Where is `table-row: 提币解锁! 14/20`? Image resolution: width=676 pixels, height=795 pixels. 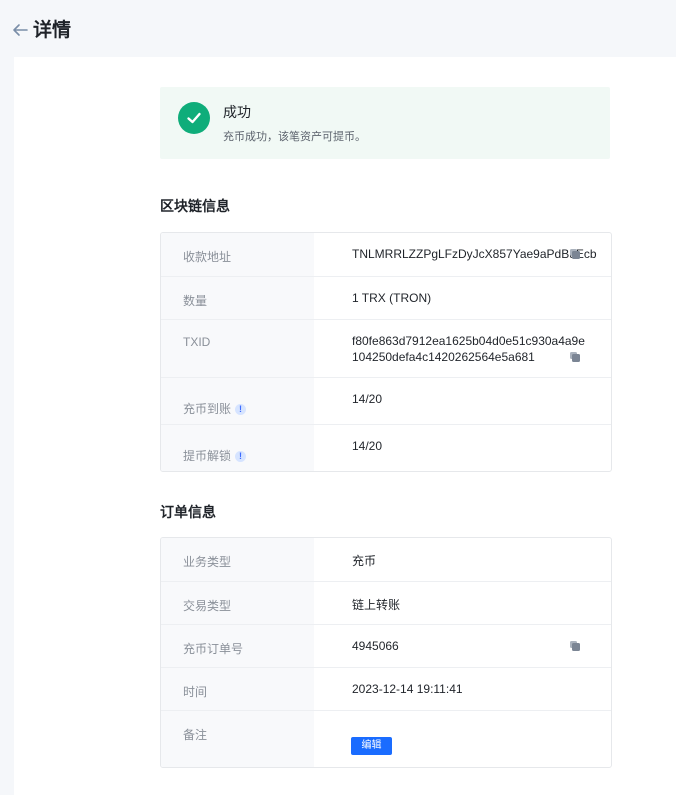
table-row: 提币解锁! 14/20 is located at coordinates (386, 447).